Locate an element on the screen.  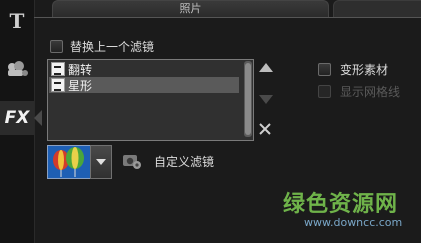
balloons-icon is located at coordinates (68, 162).